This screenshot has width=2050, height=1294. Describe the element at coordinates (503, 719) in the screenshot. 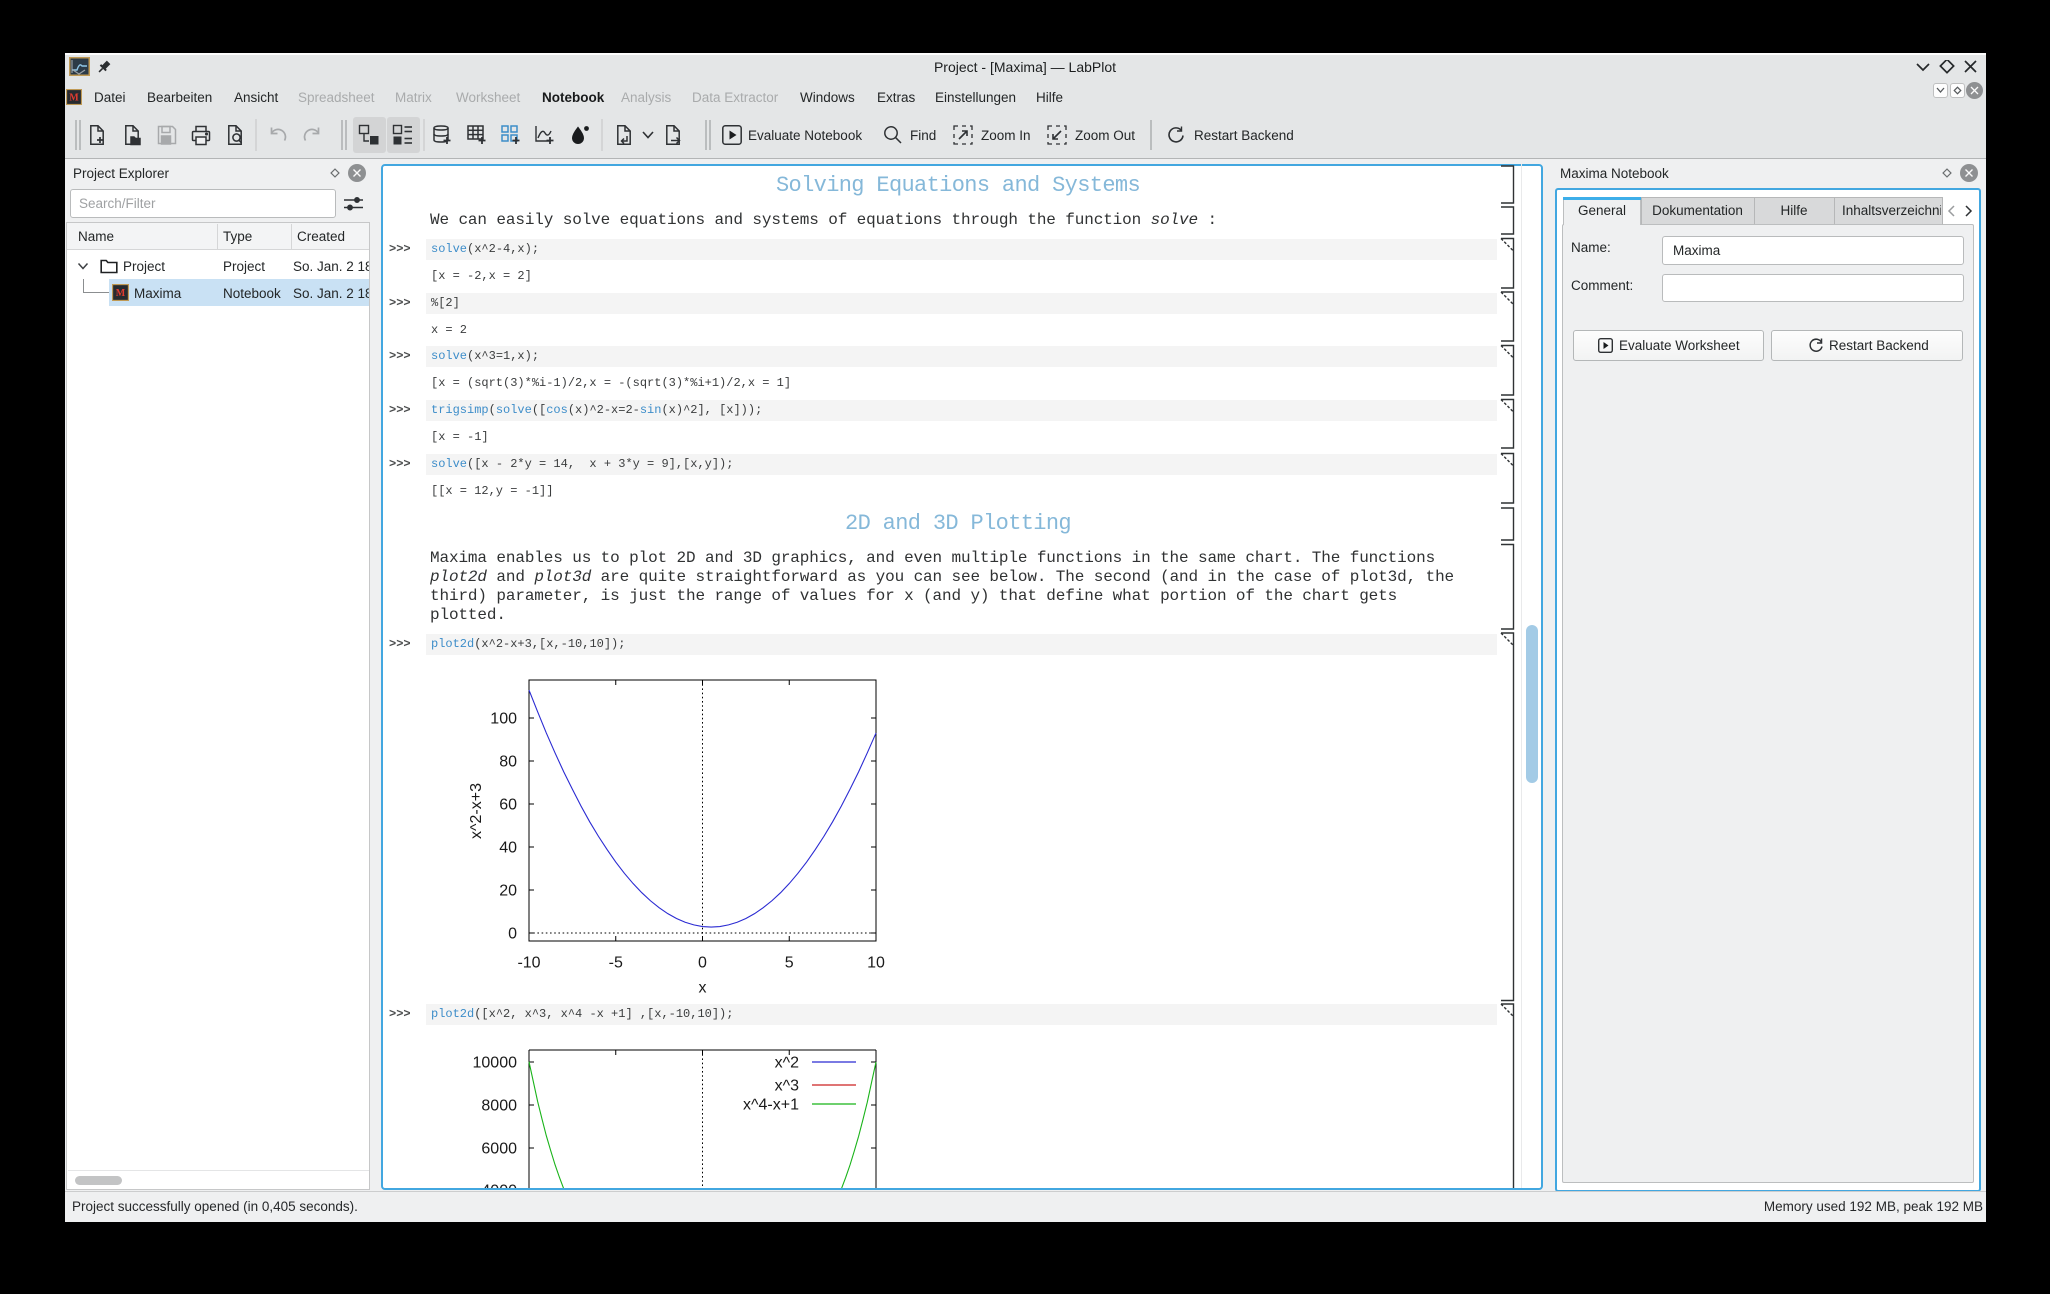

I see `svg-text: 100` at that location.